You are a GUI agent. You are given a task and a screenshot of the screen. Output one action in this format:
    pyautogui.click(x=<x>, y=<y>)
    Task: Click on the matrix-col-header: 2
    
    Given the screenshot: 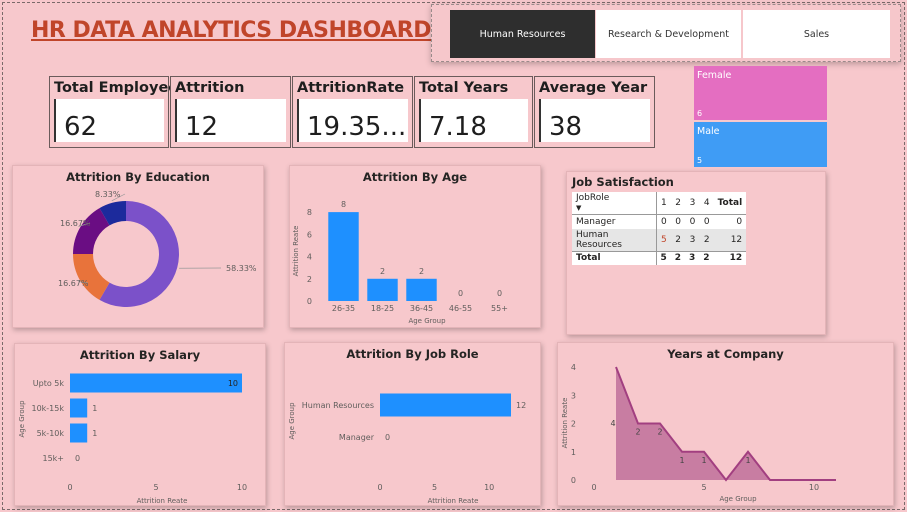 What is the action you would take?
    pyautogui.click(x=678, y=203)
    